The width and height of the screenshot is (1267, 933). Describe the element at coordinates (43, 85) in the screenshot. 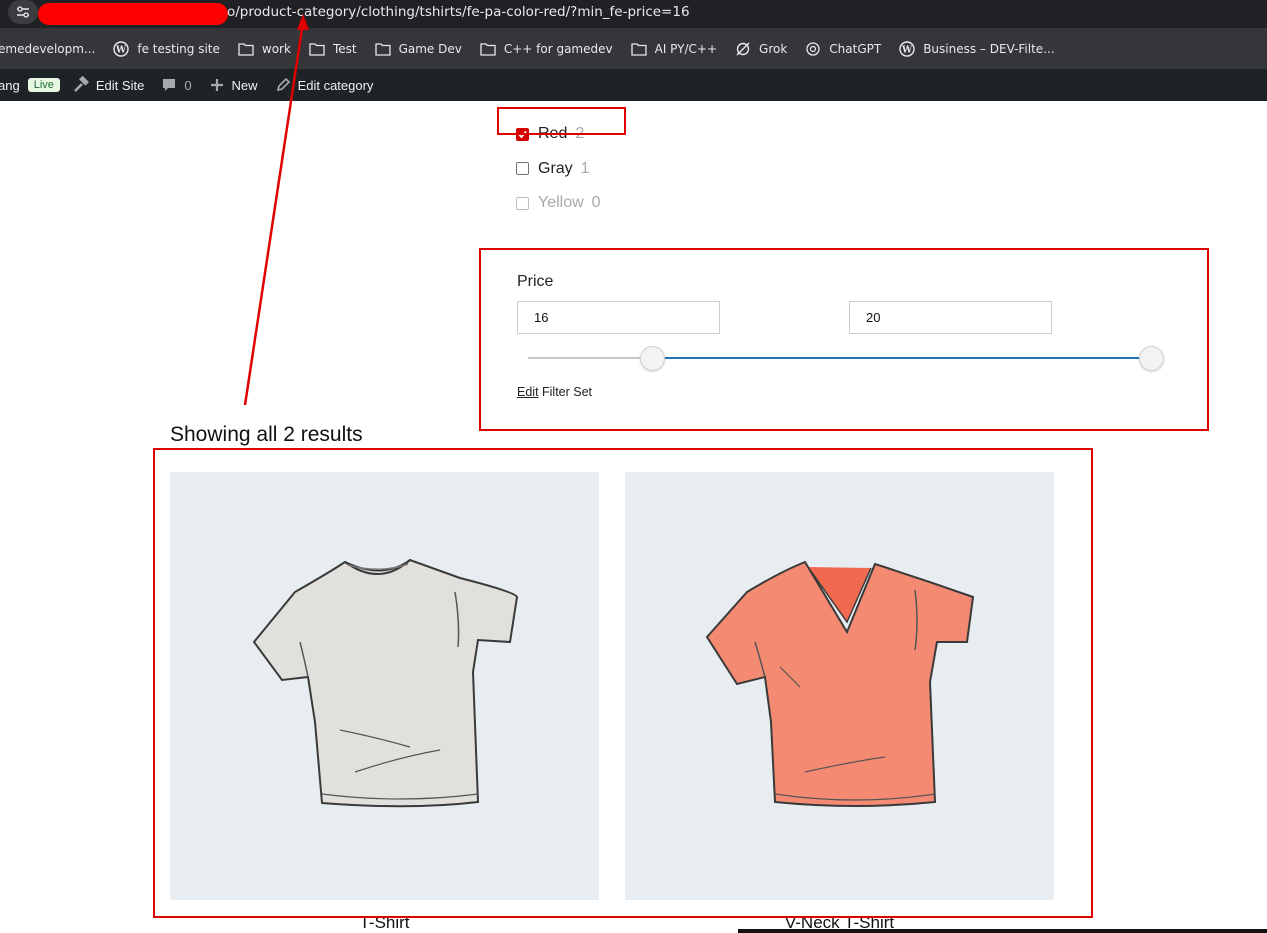

I see `live-badge: Live` at that location.